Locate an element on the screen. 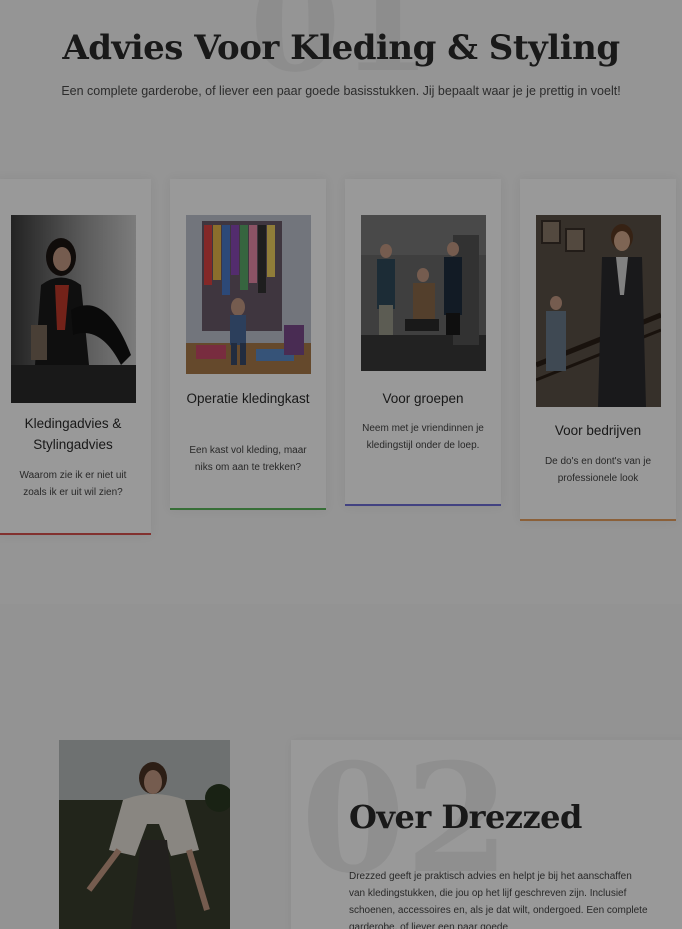 The height and width of the screenshot is (929, 682). card-photo-group is located at coordinates (423, 293).